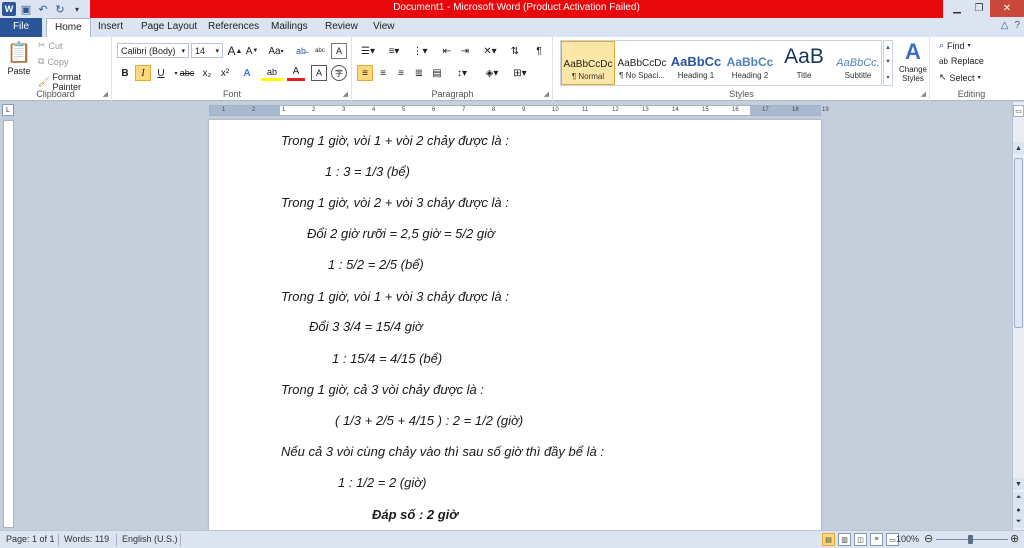 Image resolution: width=1024 pixels, height=548 pixels. I want to click on style-subtitle: AaBbCc. Subtitle, so click(858, 63).